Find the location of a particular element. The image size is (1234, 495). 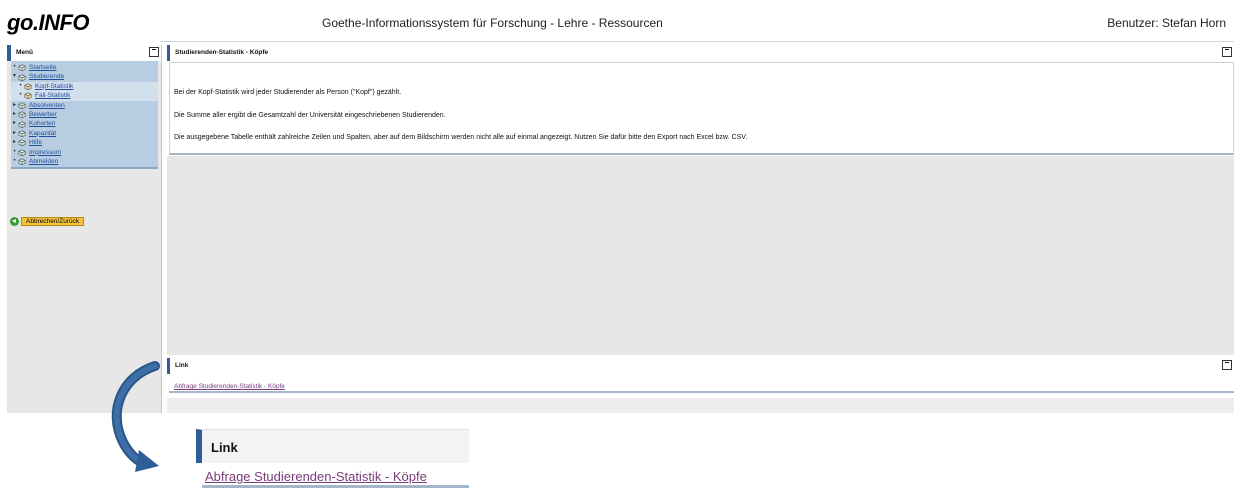

sidebar-item-label: Abmelden is located at coordinates (43, 161).